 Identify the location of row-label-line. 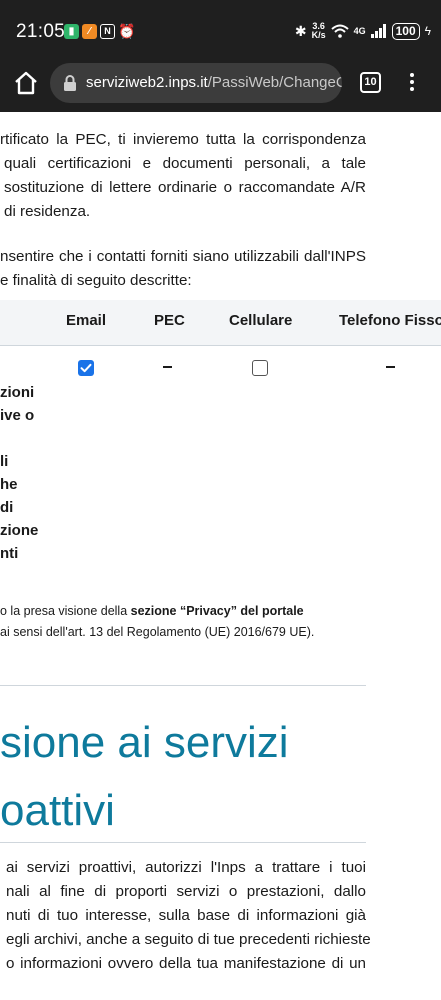
(19, 438).